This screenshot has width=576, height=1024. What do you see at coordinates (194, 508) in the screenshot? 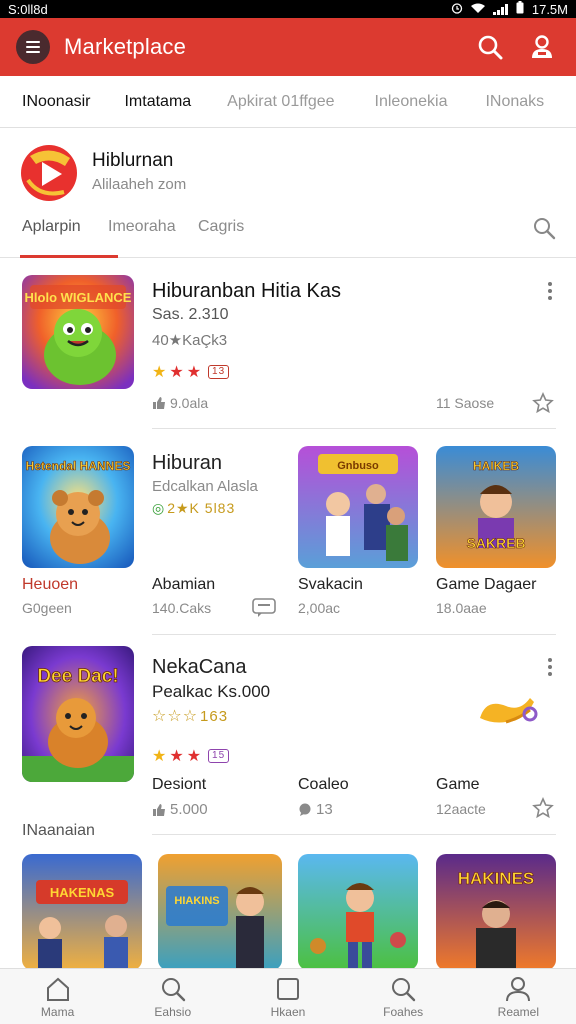
I see `app-meta: ◎ 2★K 5l83` at bounding box center [194, 508].